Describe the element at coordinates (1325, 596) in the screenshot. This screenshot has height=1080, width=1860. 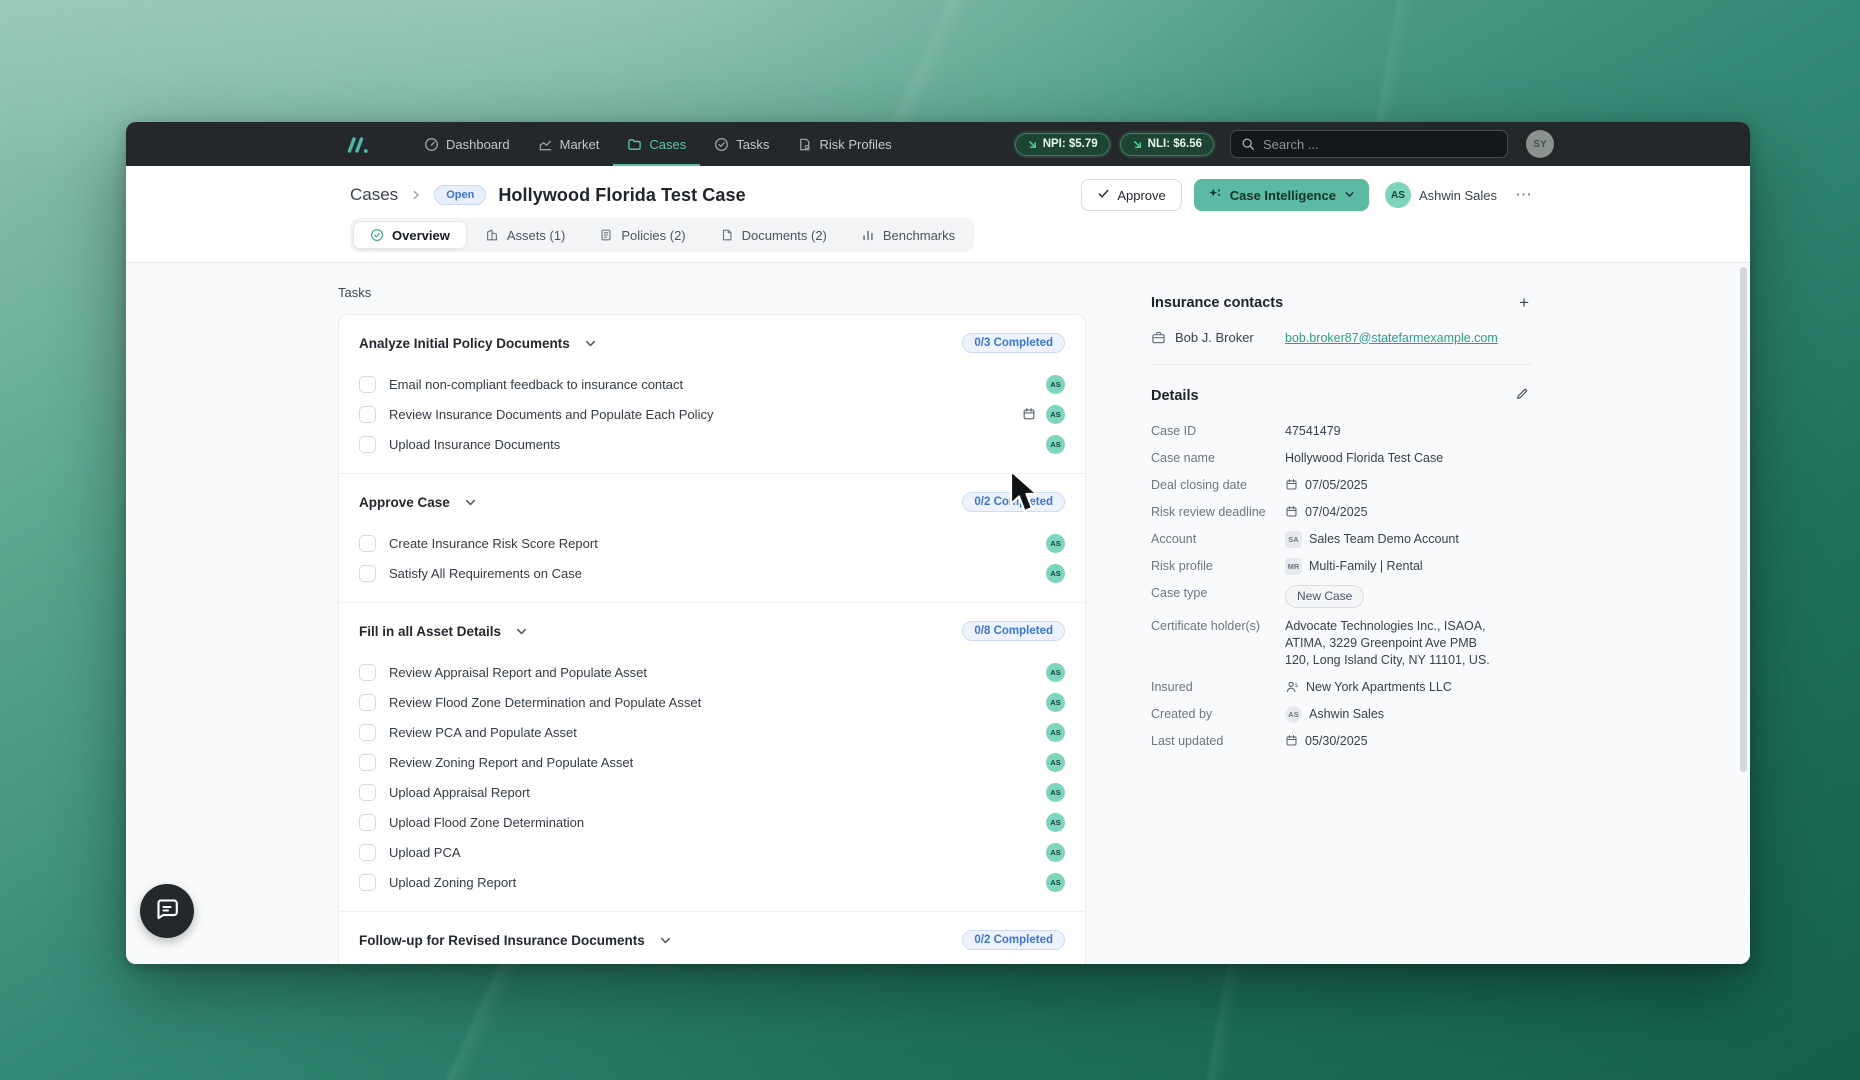
I see `case-type-pill: New Case` at that location.